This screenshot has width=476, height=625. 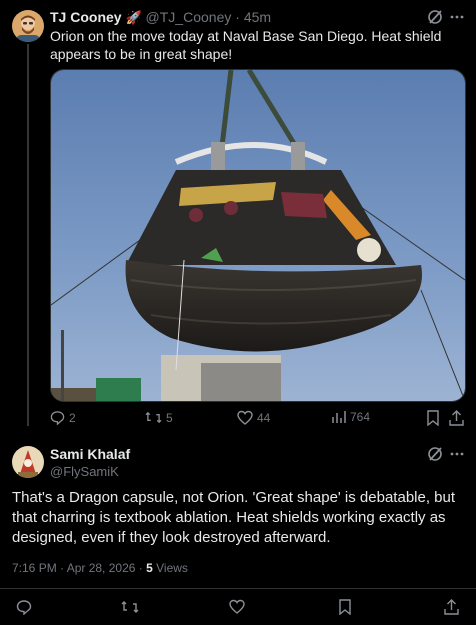 I want to click on rocket-emoji: 🚀, so click(x=133, y=17).